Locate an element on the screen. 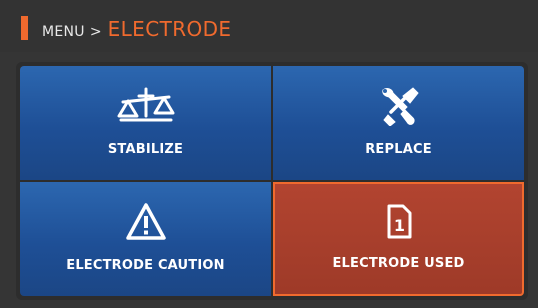 The height and width of the screenshot is (308, 538). document-counter-icon: 1 is located at coordinates (399, 222).